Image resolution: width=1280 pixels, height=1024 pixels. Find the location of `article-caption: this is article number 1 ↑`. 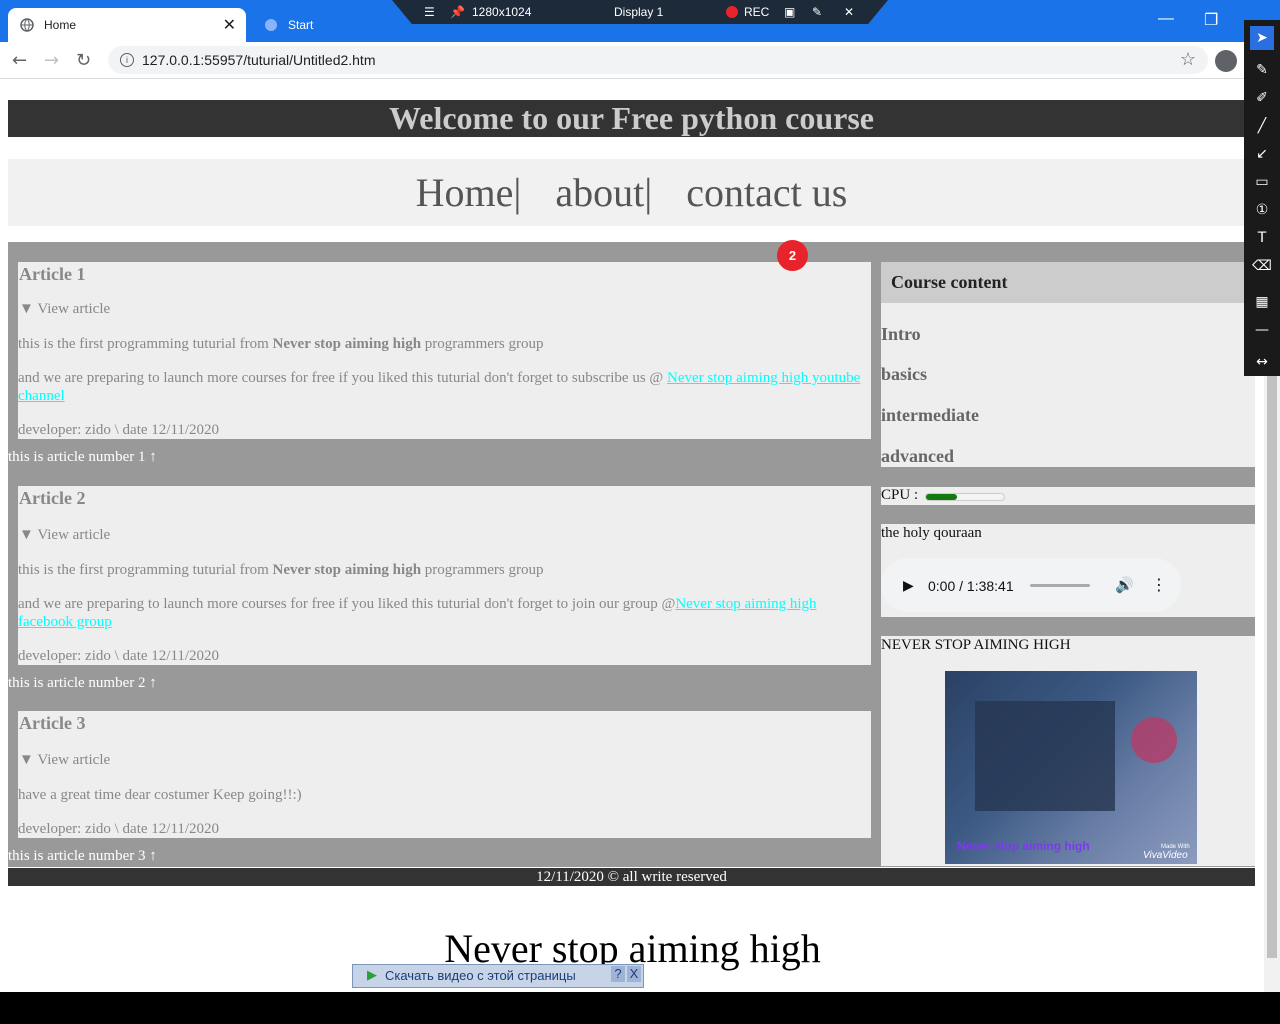

article-caption: this is article number 1 ↑ is located at coordinates (82, 457).